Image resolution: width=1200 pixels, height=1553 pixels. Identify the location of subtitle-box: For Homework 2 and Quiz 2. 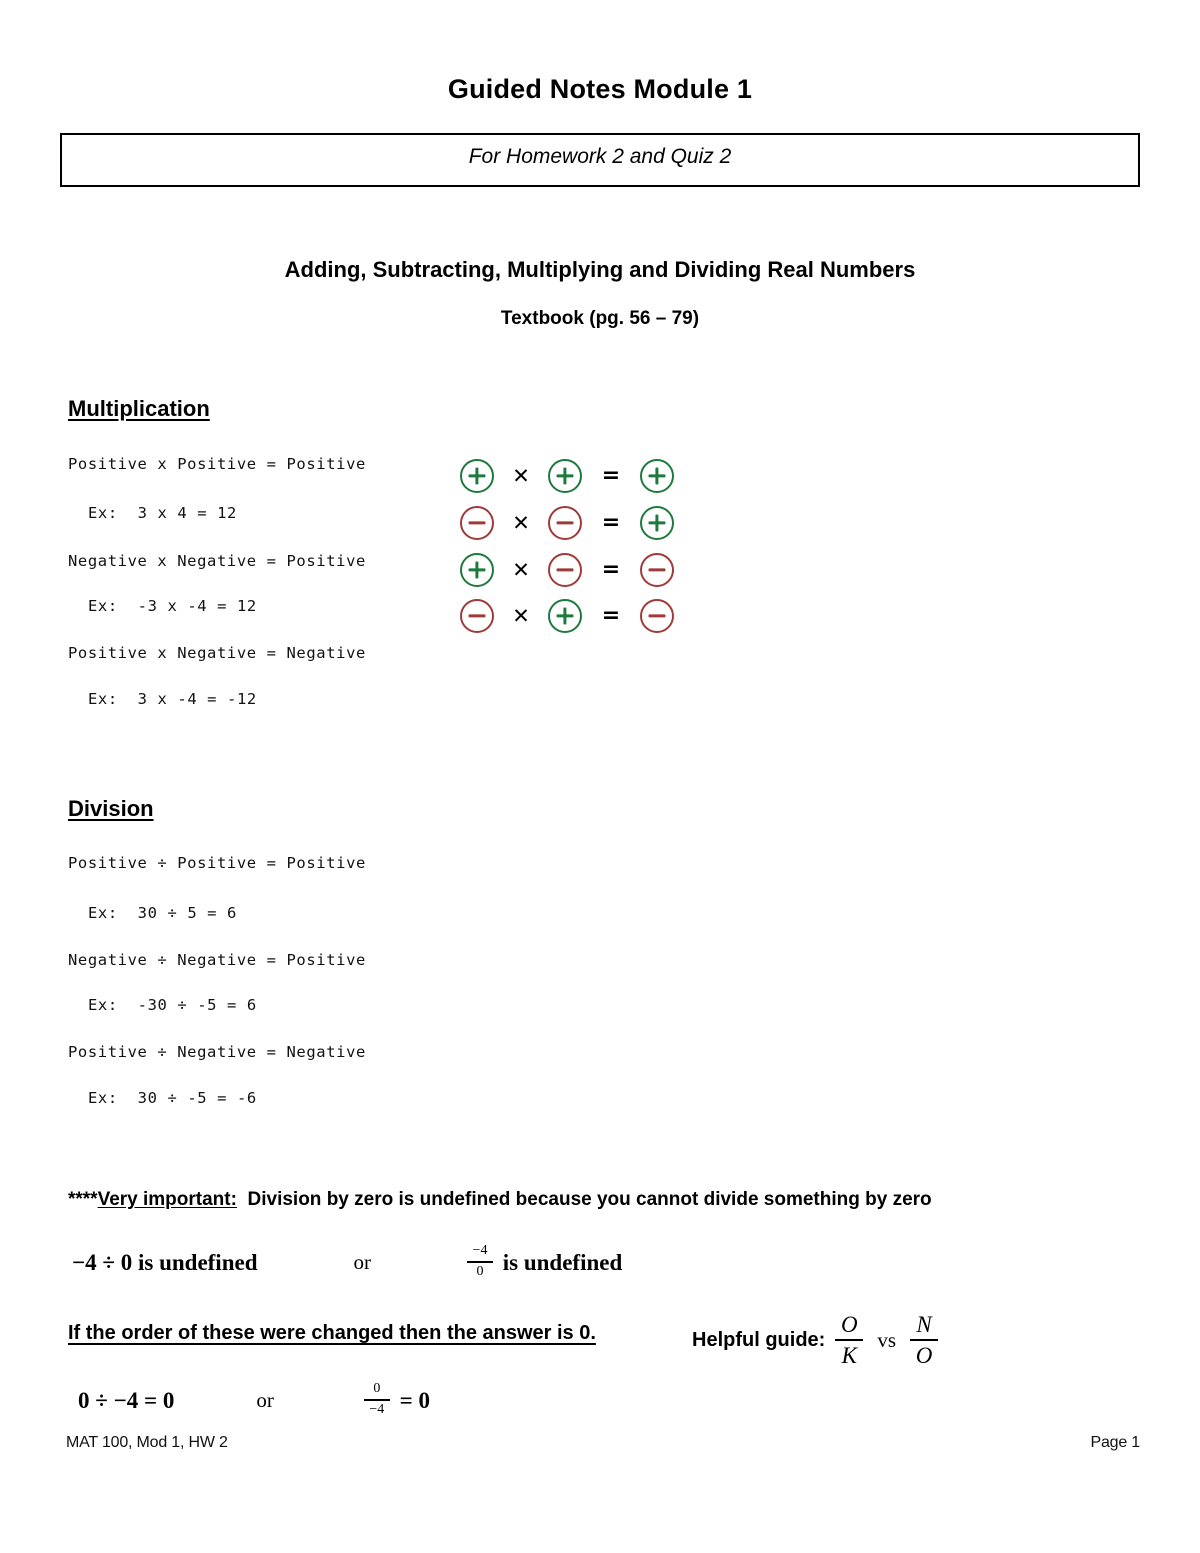
(600, 160).